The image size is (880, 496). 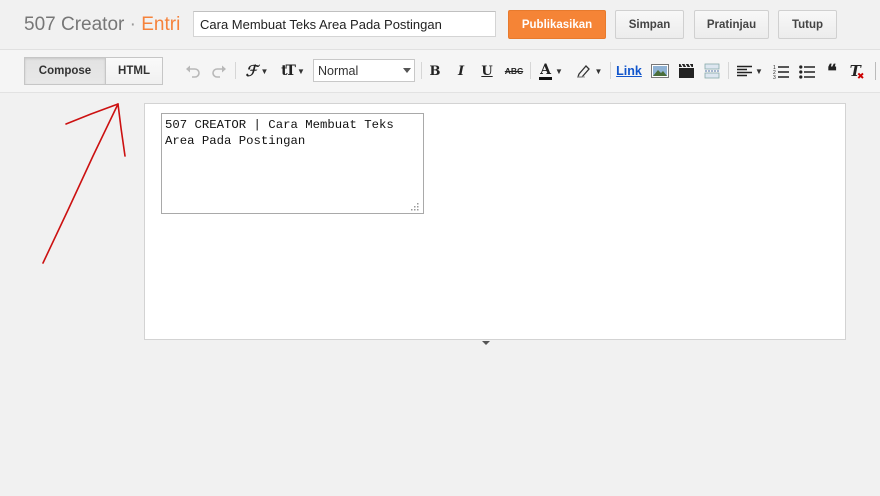 I want to click on toolbar-divider, so click(x=440, y=92).